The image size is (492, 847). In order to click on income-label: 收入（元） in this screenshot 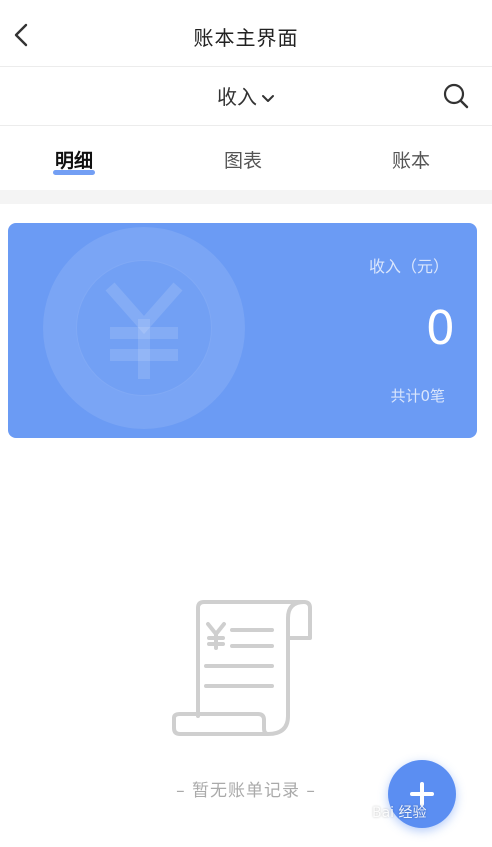, I will do `click(408, 266)`.